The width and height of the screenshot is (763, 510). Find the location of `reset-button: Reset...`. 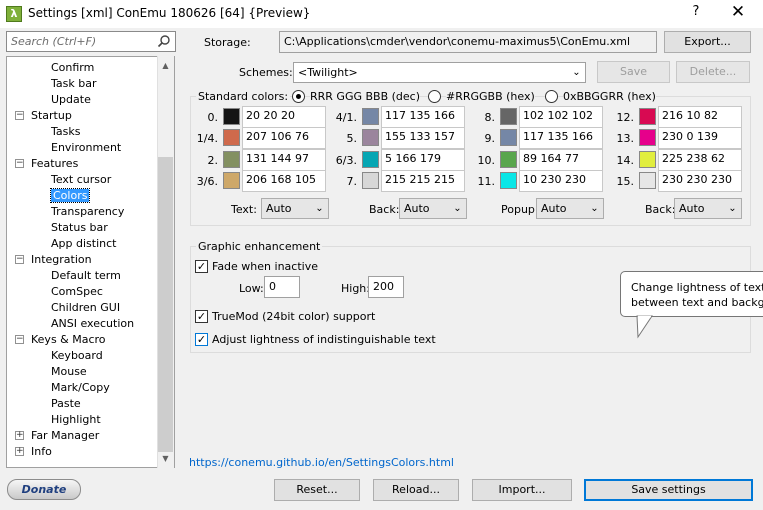

reset-button: Reset... is located at coordinates (317, 490).